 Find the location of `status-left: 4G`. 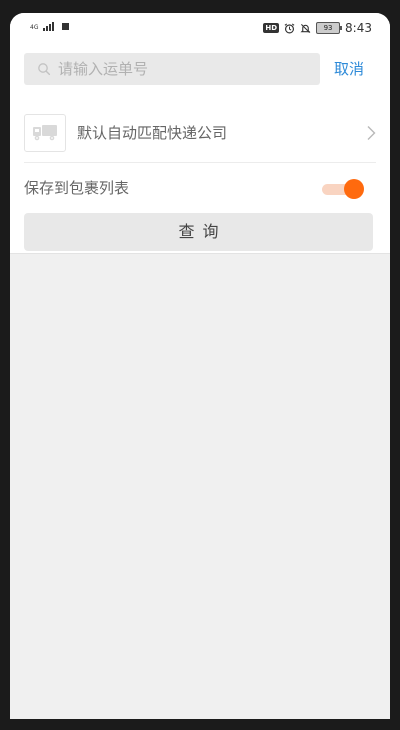

status-left: 4G is located at coordinates (50, 26).